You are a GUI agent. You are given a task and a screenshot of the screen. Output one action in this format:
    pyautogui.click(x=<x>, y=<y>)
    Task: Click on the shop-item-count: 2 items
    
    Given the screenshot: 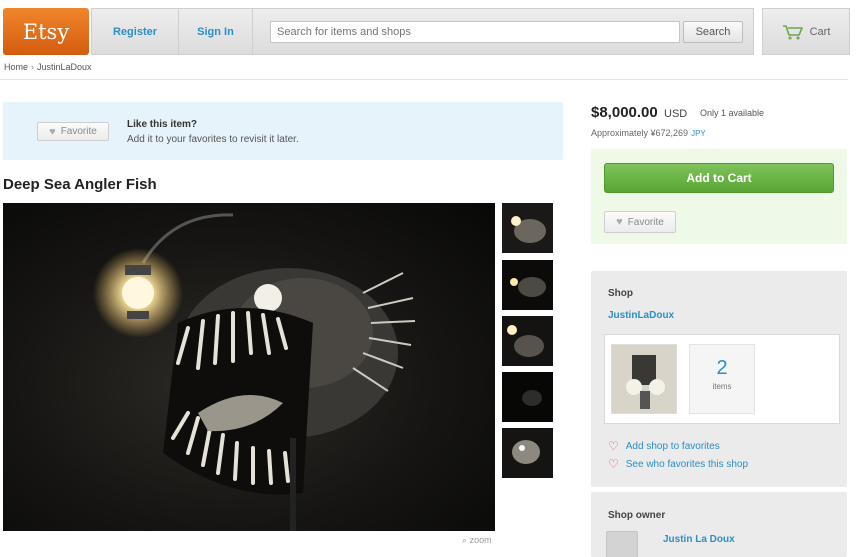 What is the action you would take?
    pyautogui.click(x=722, y=379)
    